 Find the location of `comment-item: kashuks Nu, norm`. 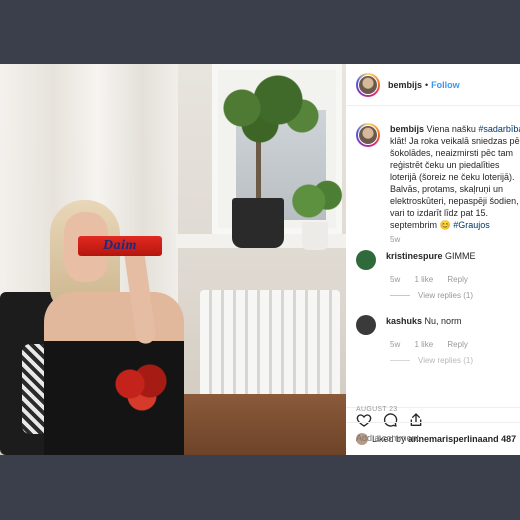

comment-item: kashuks Nu, norm is located at coordinates (438, 325).